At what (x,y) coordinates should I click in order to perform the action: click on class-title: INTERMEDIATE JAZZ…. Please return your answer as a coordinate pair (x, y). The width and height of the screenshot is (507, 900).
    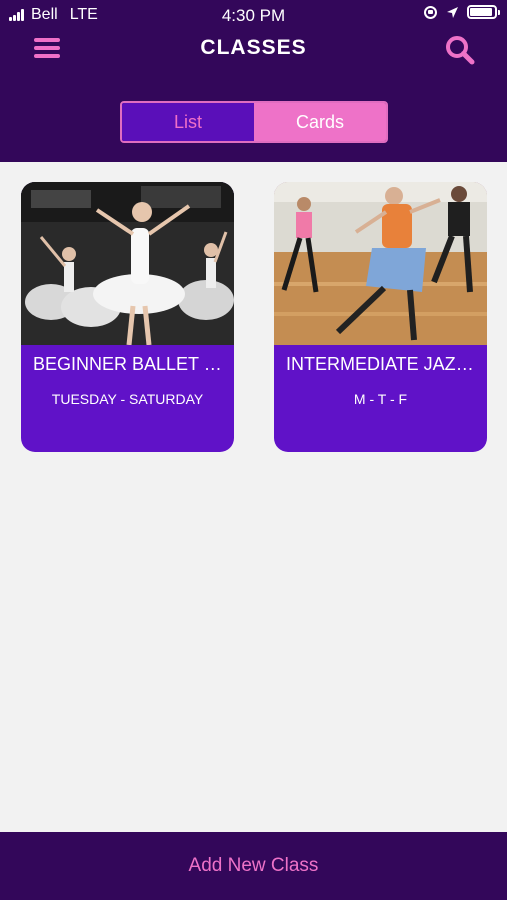
    Looking at the image, I should click on (382, 364).